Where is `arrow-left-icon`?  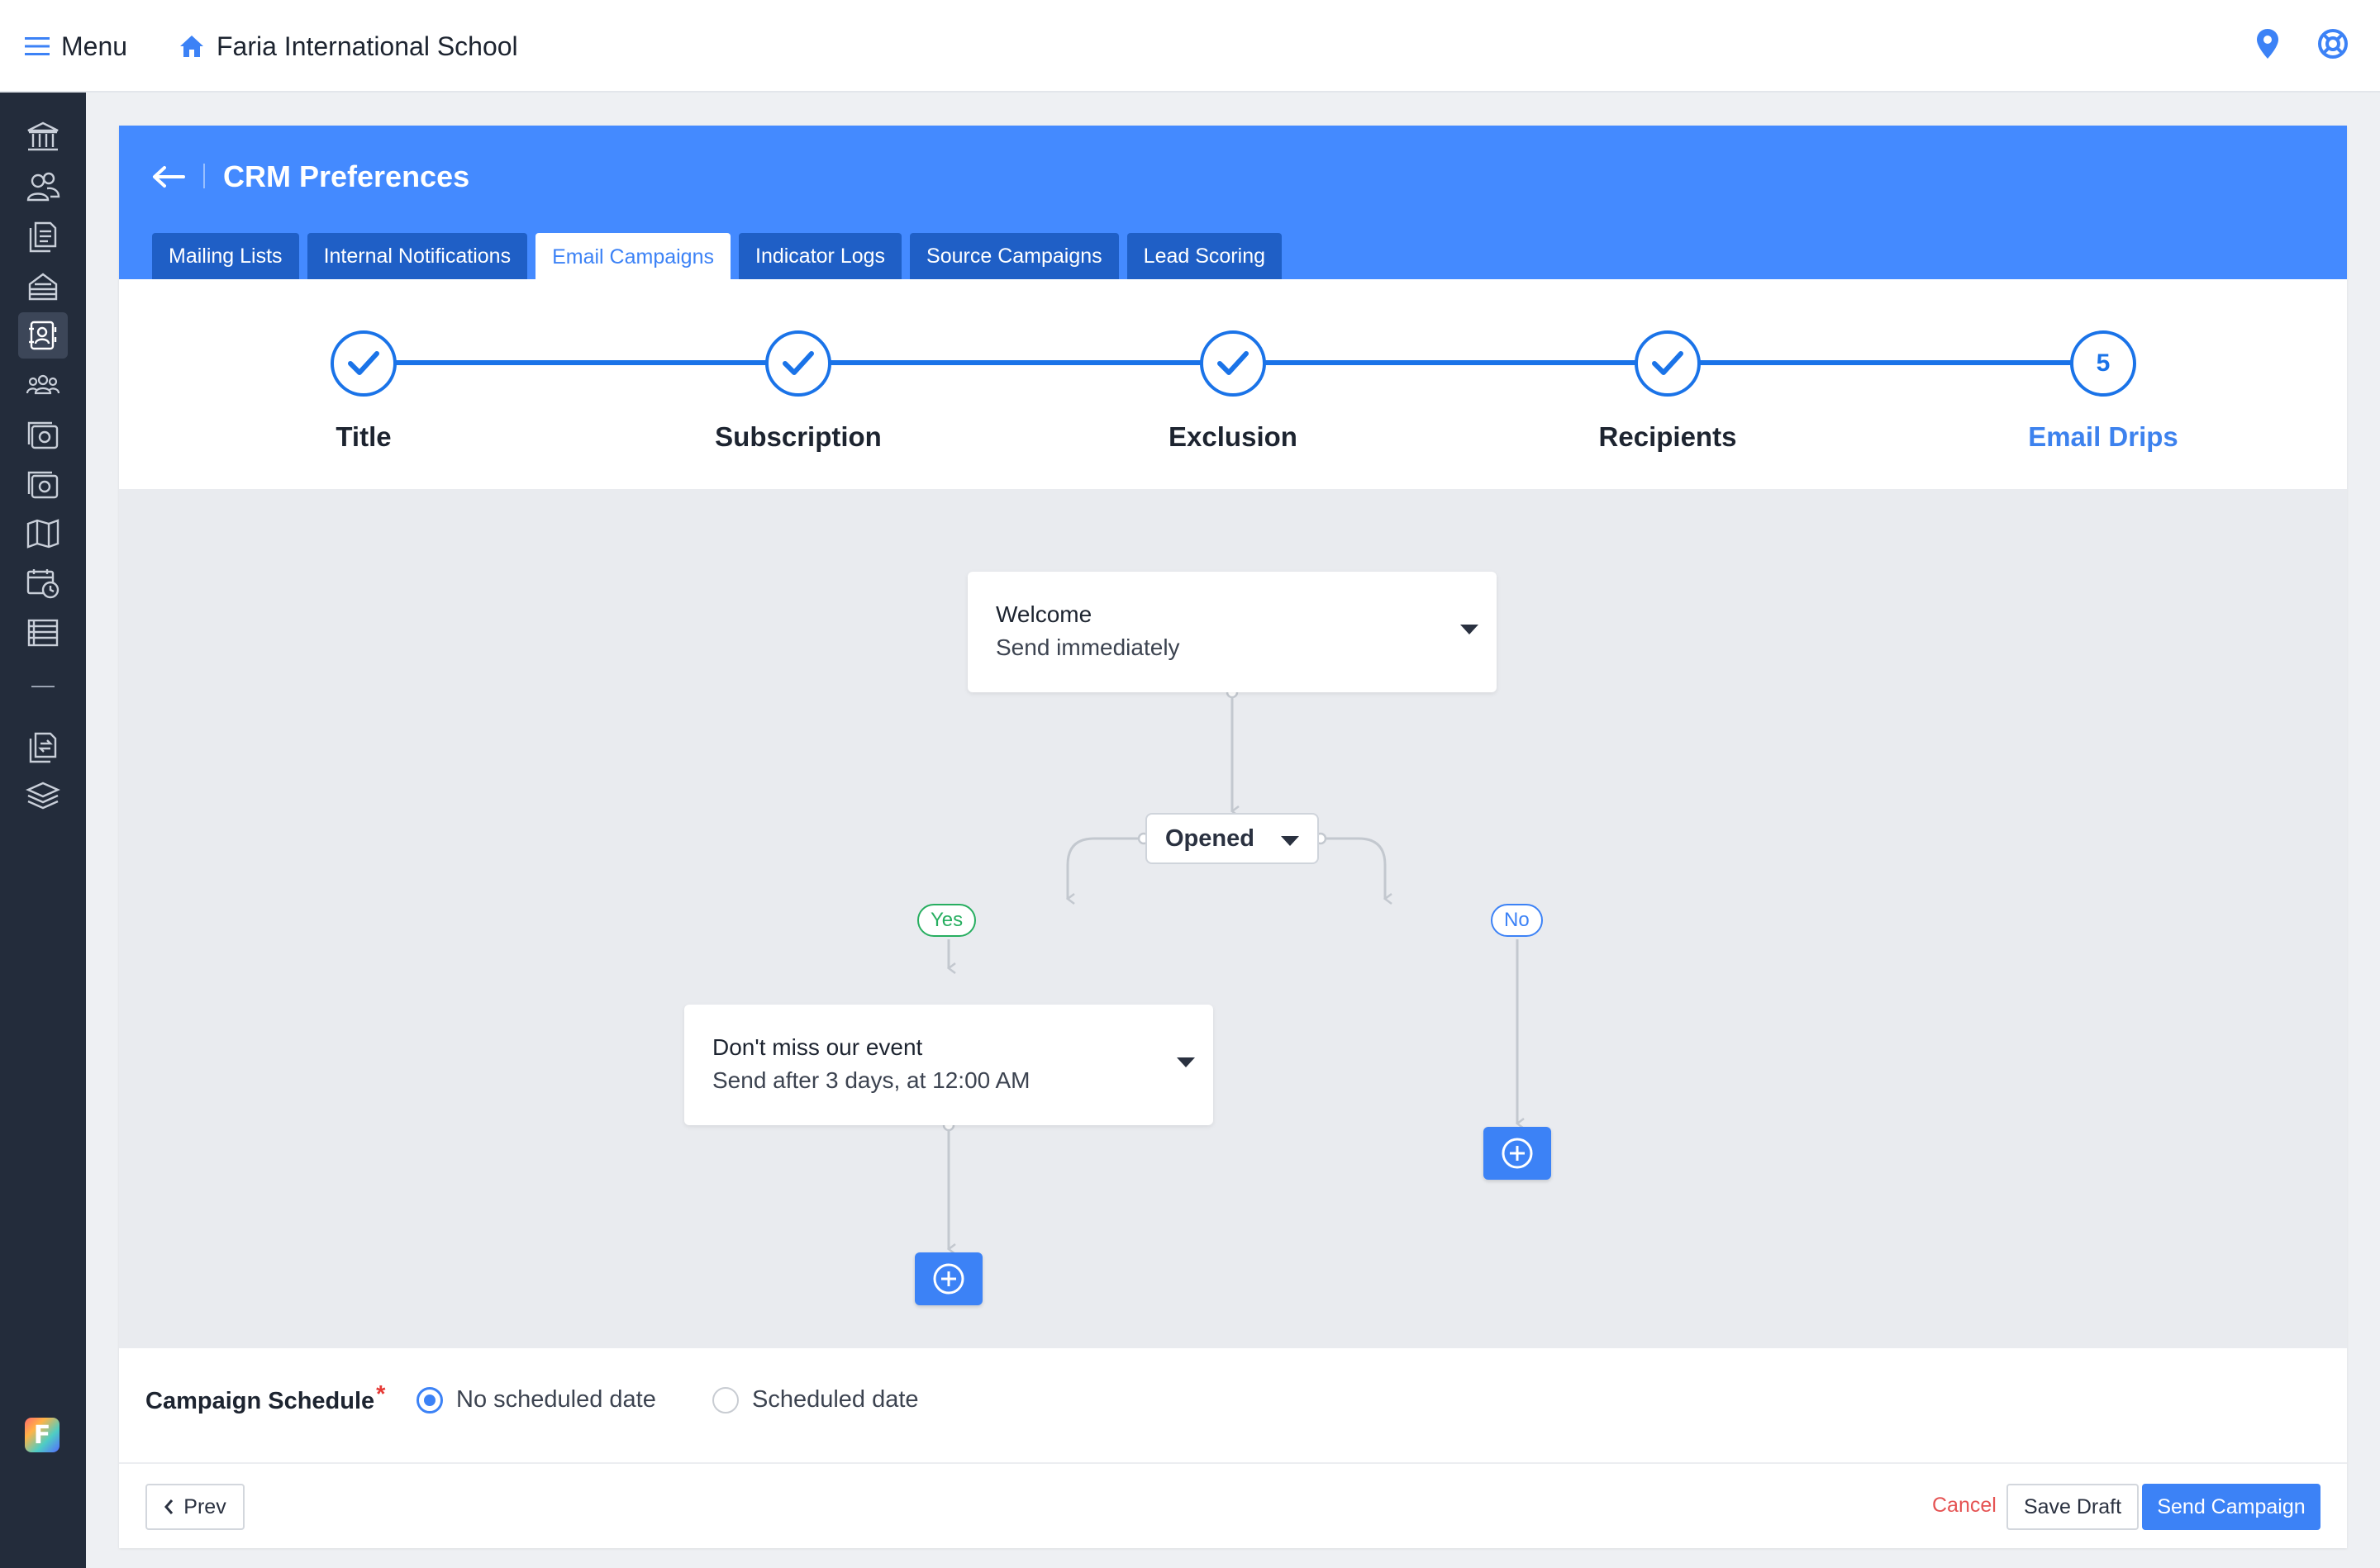
arrow-left-icon is located at coordinates (169, 177).